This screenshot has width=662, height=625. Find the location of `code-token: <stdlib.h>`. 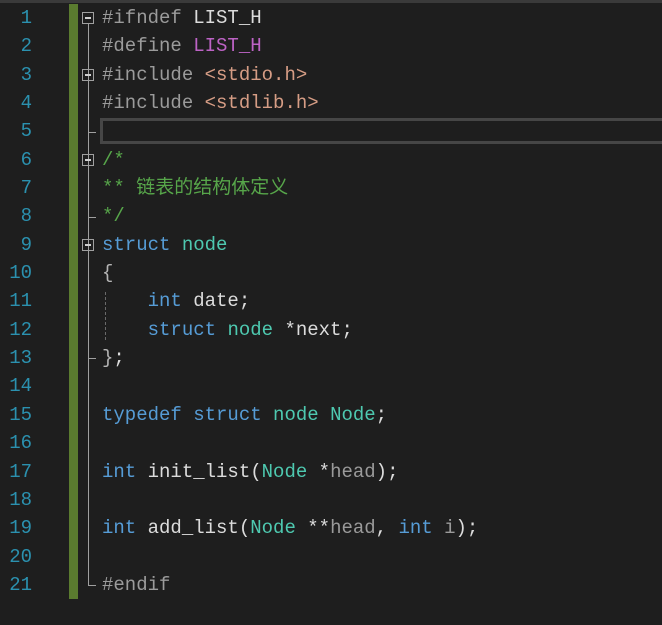

code-token: <stdlib.h> is located at coordinates (261, 103).